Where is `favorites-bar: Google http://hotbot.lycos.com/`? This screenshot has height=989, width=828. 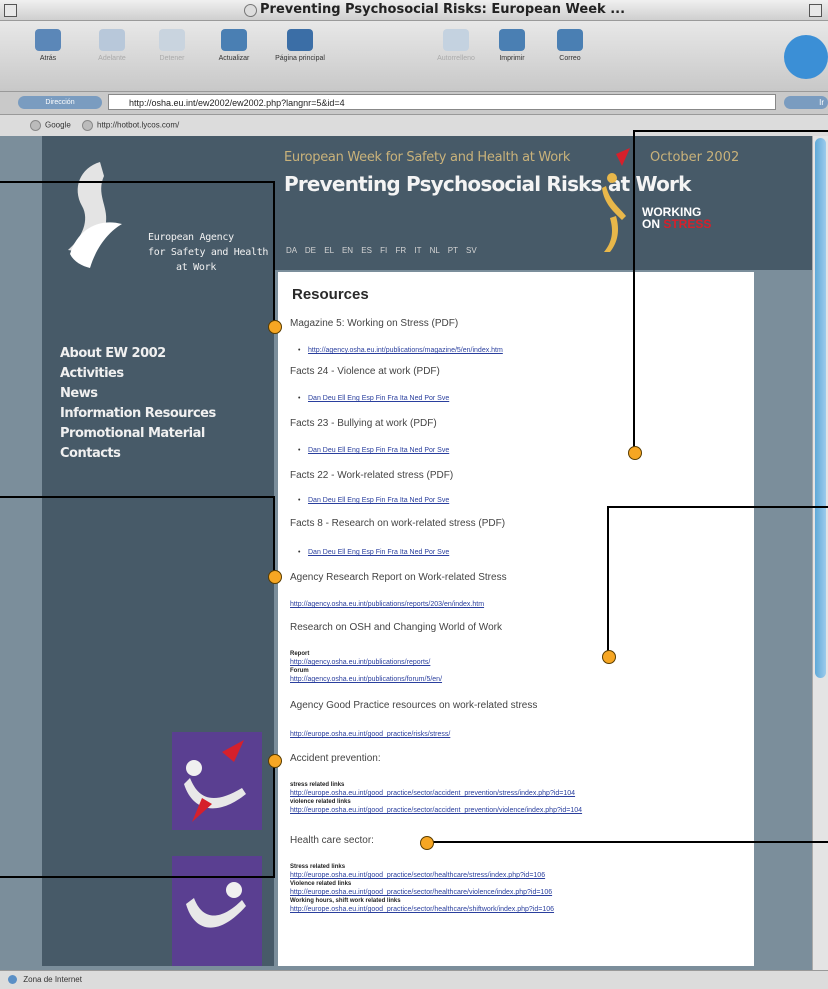 favorites-bar: Google http://hotbot.lycos.com/ is located at coordinates (414, 126).